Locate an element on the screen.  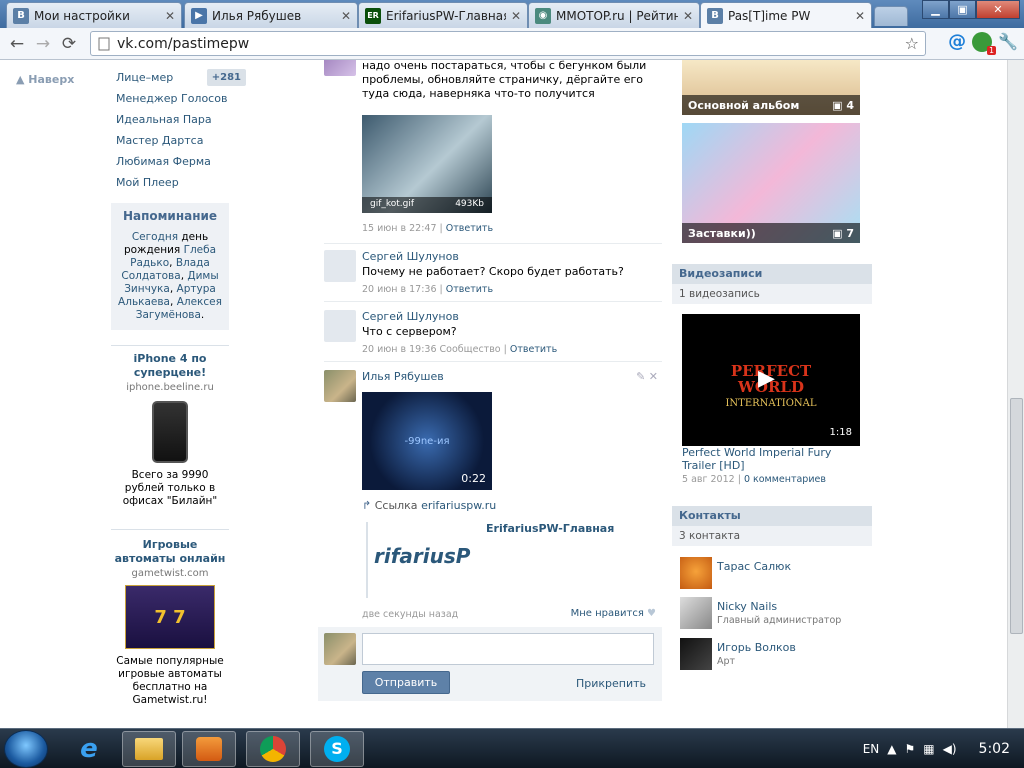
link-preview: ErifariusPW-Главная rifariusP is located at coordinates (491, 560).